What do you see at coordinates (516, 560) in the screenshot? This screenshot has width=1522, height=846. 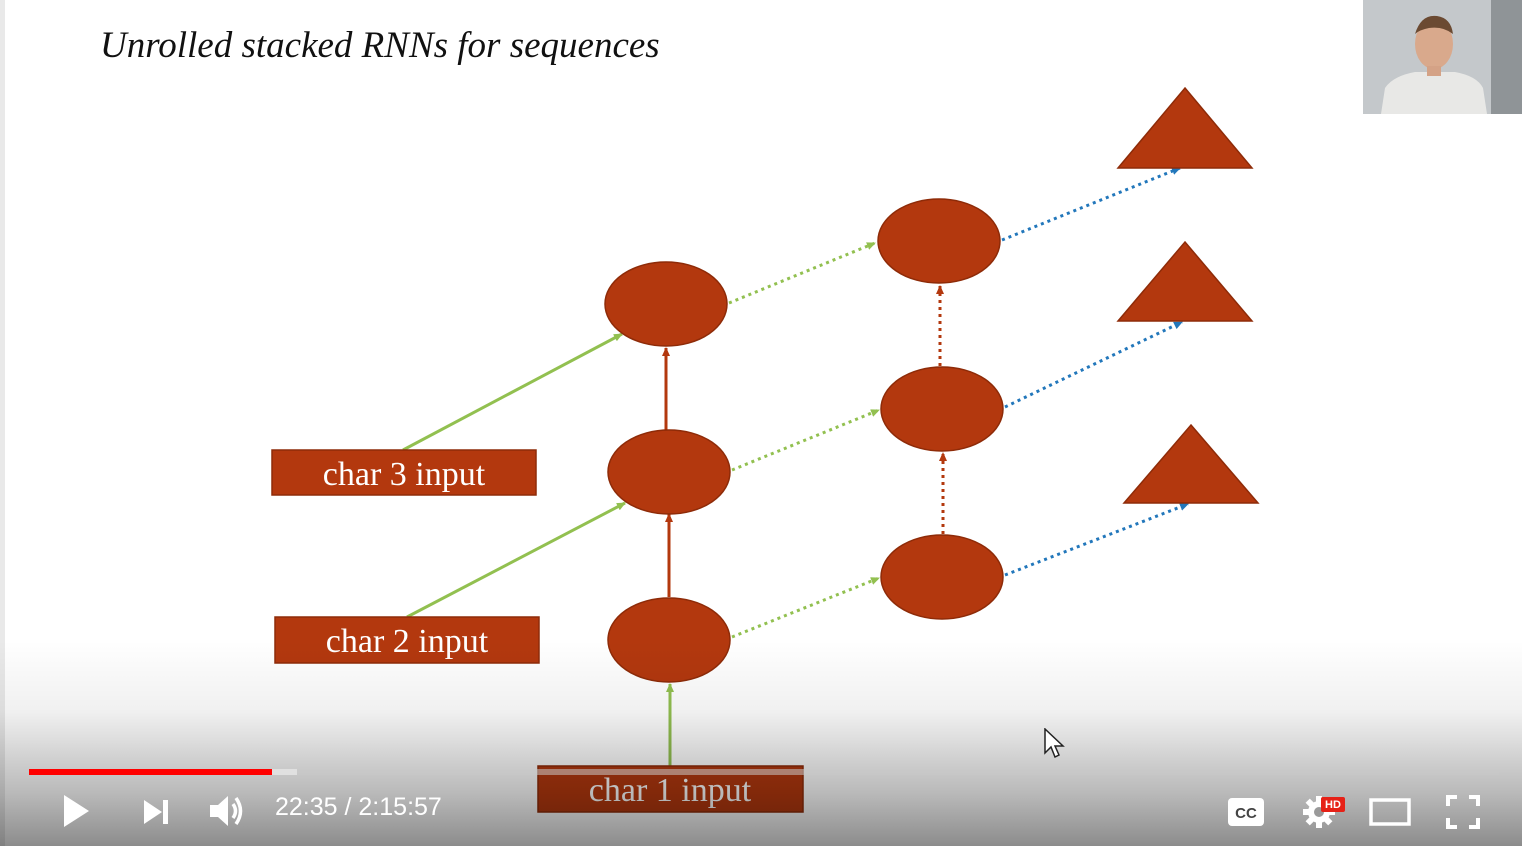 I see `arrow-char2-to-node` at bounding box center [516, 560].